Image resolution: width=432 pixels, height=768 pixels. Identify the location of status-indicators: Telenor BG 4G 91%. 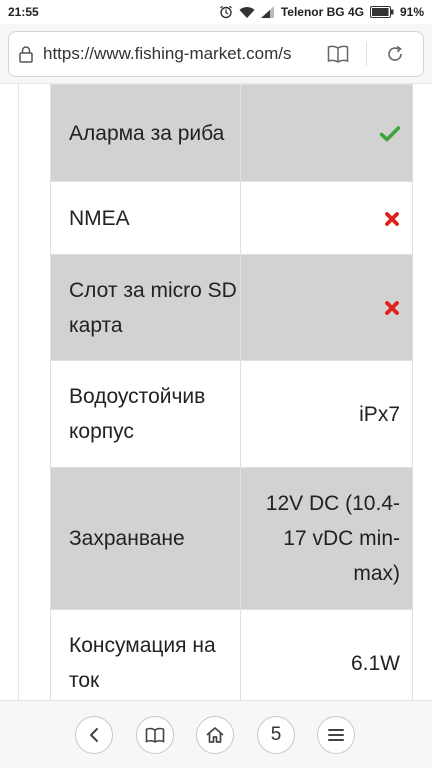
(321, 12).